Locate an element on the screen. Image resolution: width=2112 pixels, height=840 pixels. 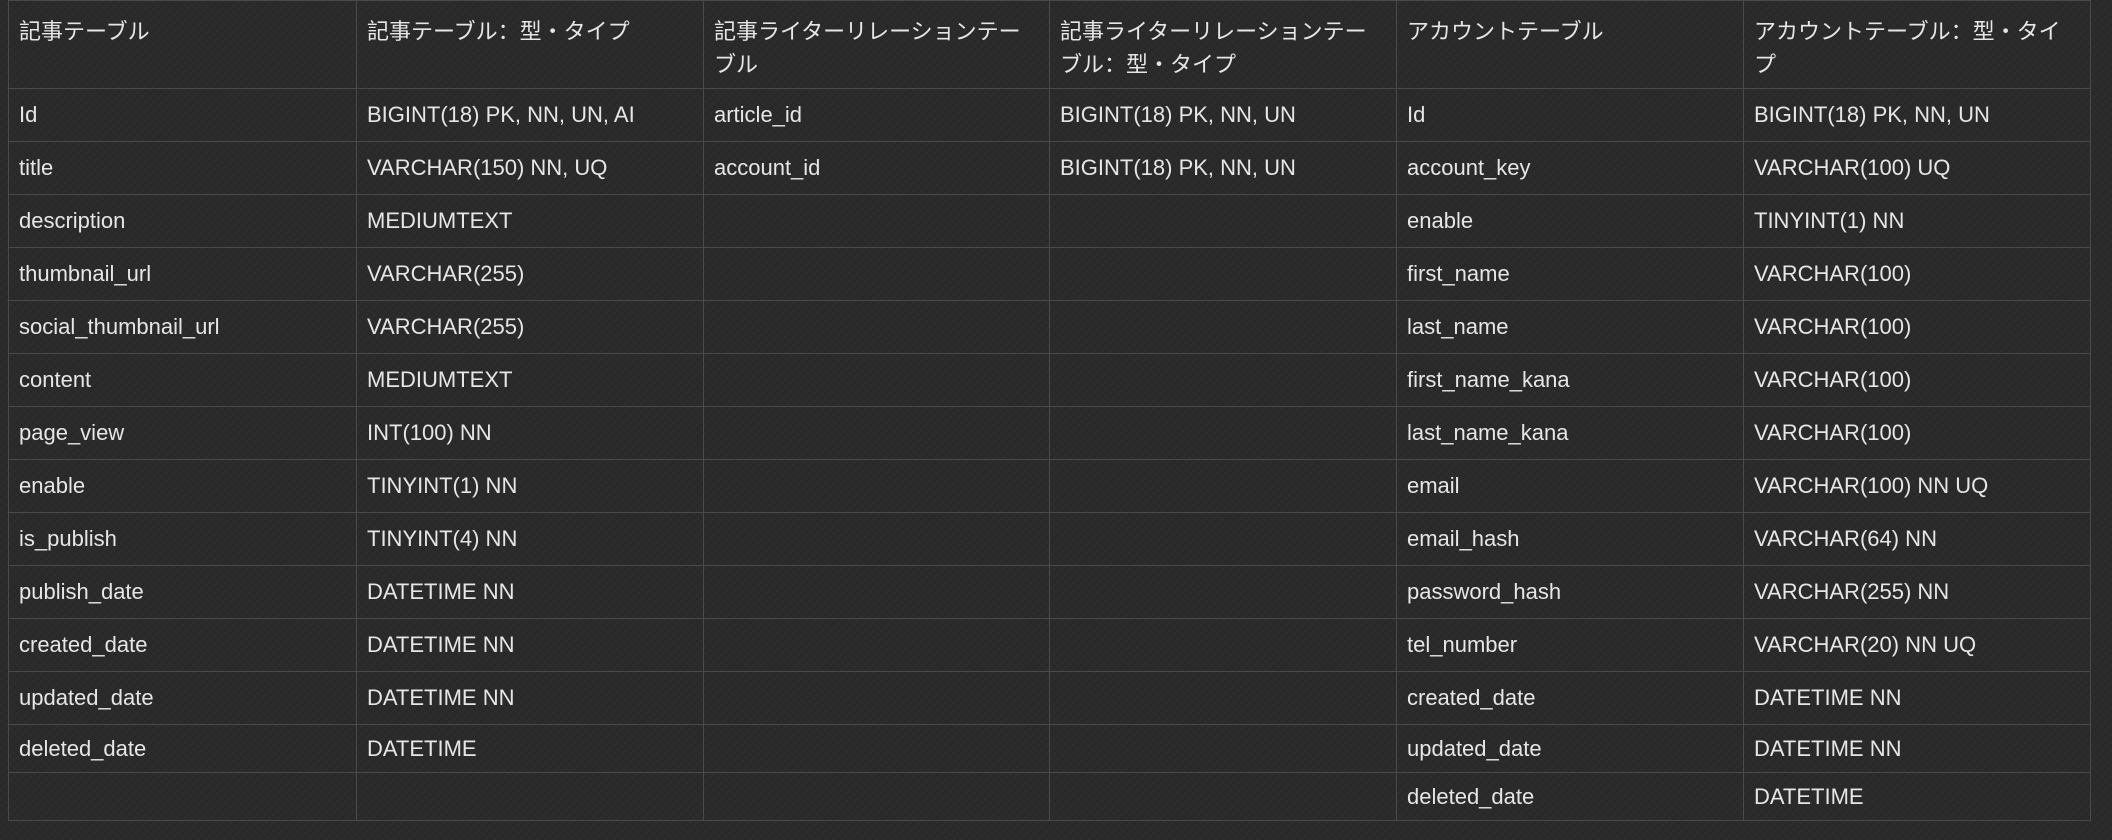
table-cell: email is located at coordinates (1570, 486).